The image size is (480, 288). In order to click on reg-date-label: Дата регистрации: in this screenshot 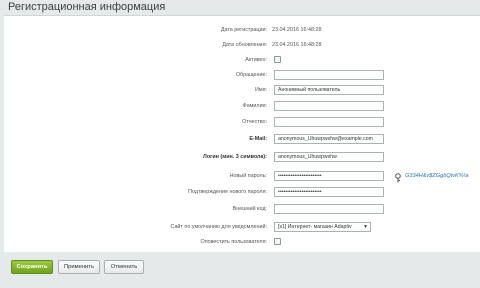, I will do `click(243, 30)`.